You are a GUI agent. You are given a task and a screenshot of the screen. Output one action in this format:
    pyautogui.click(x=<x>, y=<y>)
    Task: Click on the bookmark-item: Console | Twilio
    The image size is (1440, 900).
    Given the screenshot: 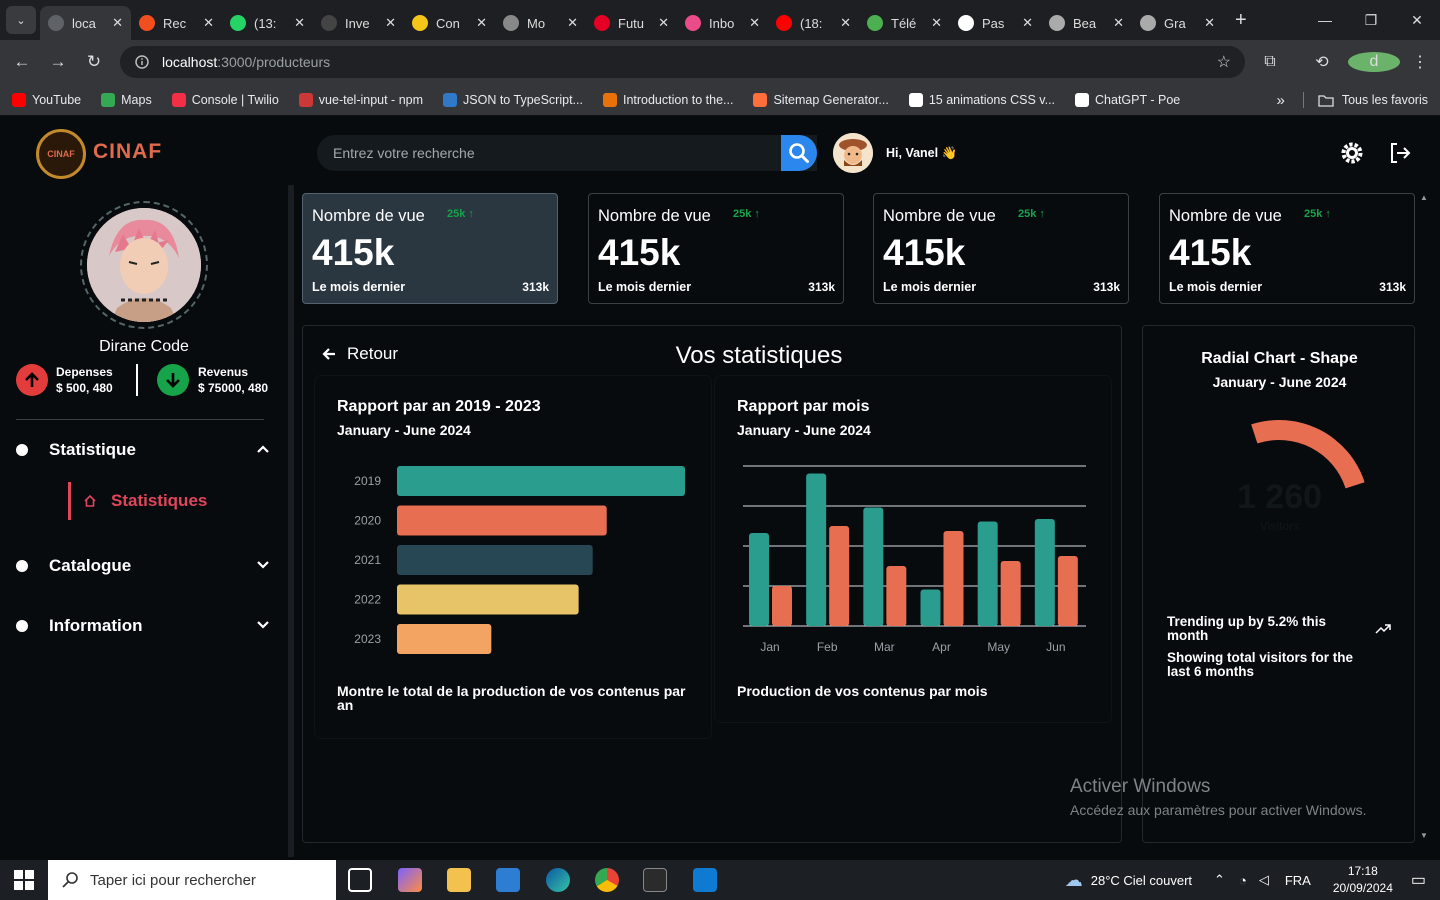 What is the action you would take?
    pyautogui.click(x=225, y=99)
    